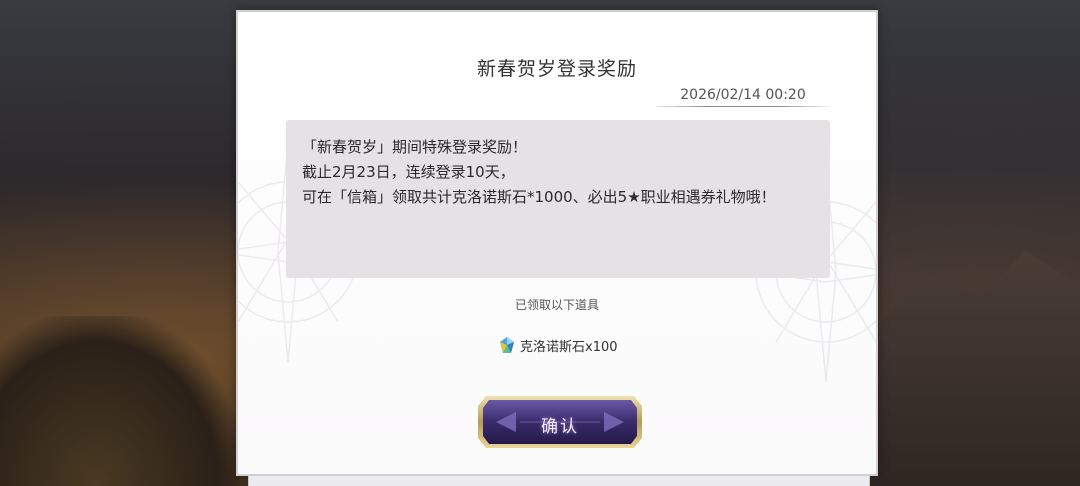  I want to click on panel-bottom-strip, so click(559, 481).